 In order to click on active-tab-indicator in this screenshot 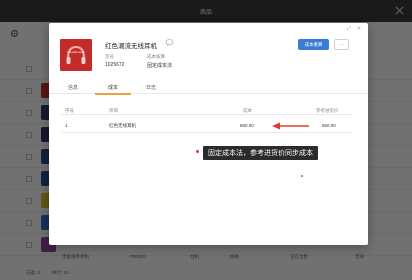, I will do `click(113, 94)`.